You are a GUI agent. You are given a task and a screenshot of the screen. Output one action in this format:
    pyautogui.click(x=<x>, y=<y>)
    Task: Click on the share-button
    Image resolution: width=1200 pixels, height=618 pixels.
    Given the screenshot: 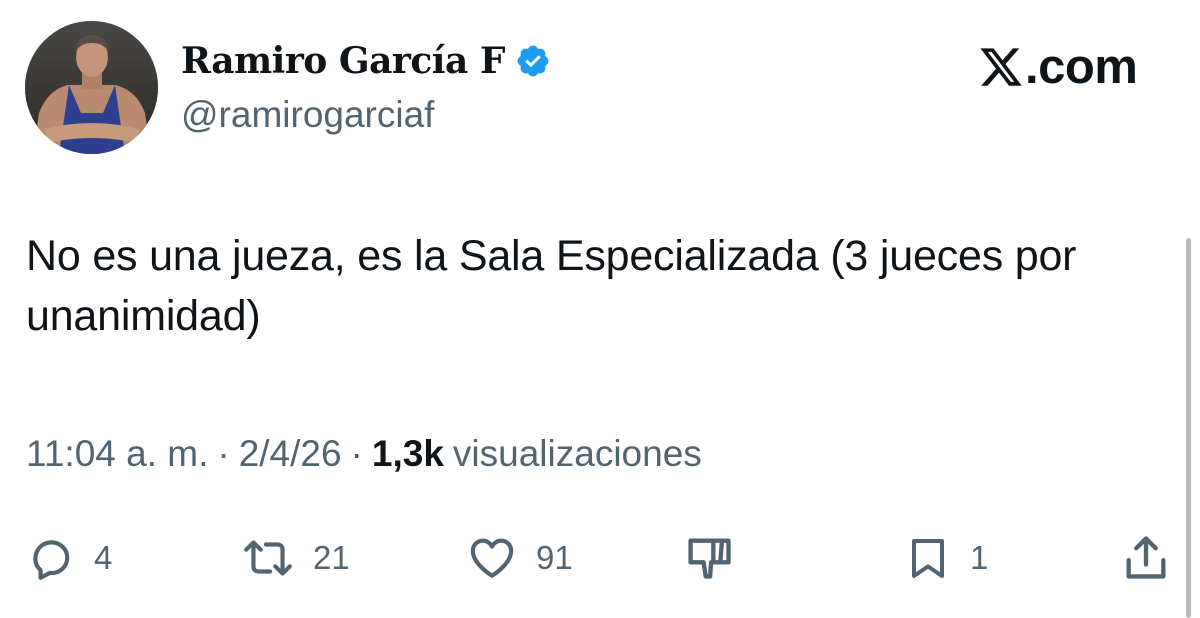 What is the action you would take?
    pyautogui.click(x=1146, y=558)
    